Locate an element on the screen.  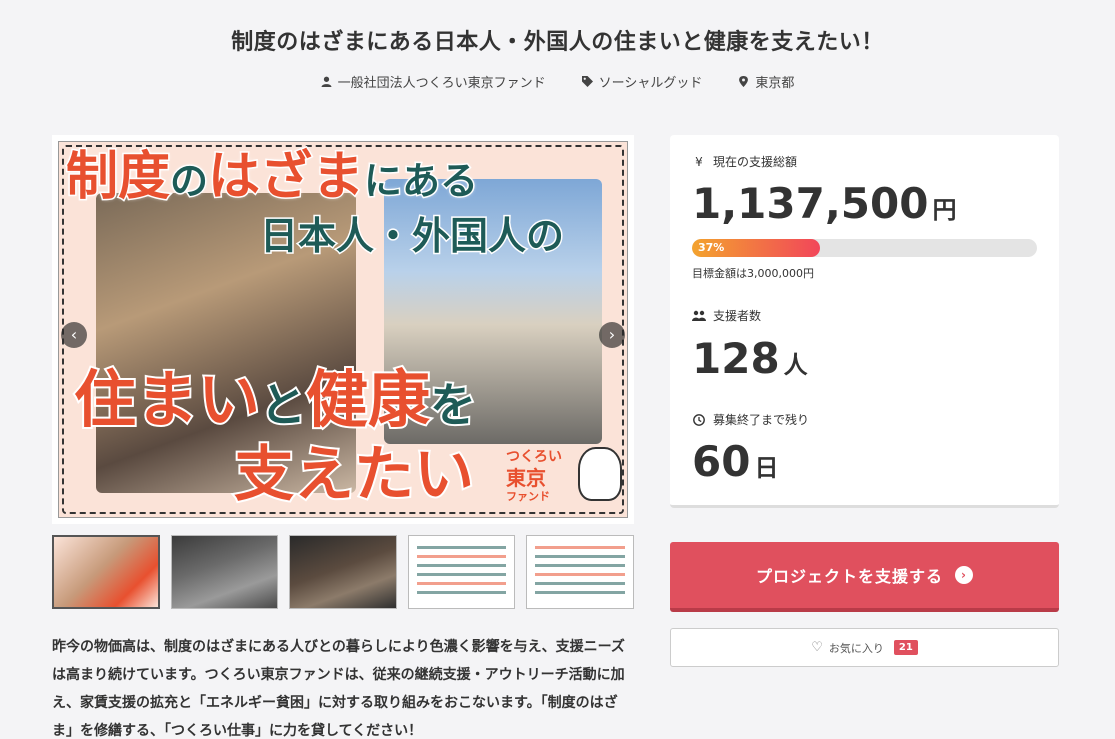
hero-headline-line1: 制度のはざまにある is located at coordinates (271, 177).